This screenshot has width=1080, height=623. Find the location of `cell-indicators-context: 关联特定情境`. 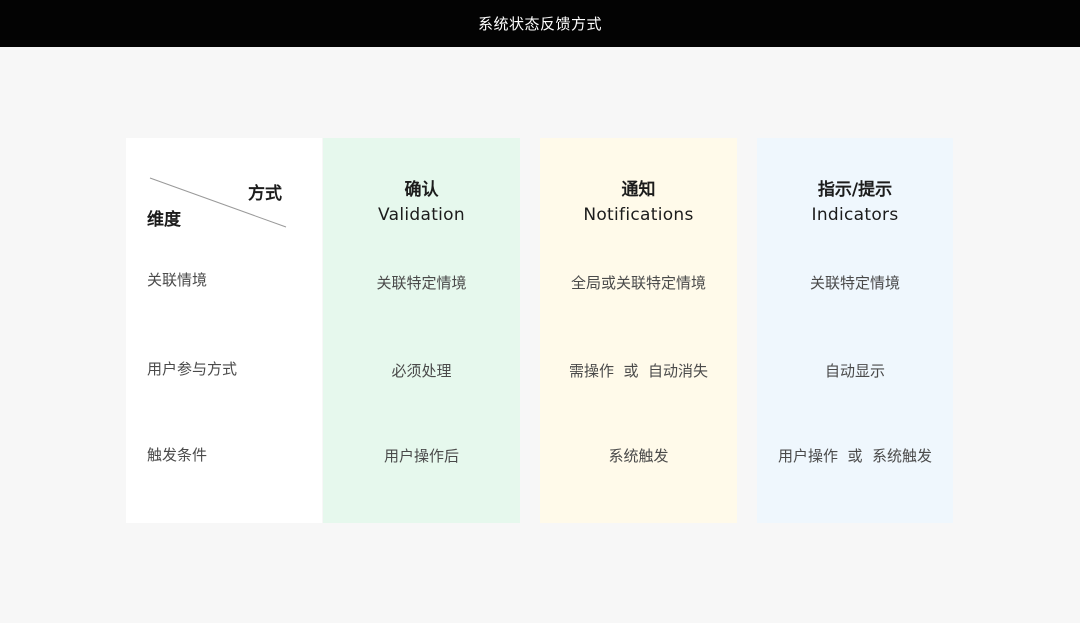

cell-indicators-context: 关联特定情境 is located at coordinates (854, 283).